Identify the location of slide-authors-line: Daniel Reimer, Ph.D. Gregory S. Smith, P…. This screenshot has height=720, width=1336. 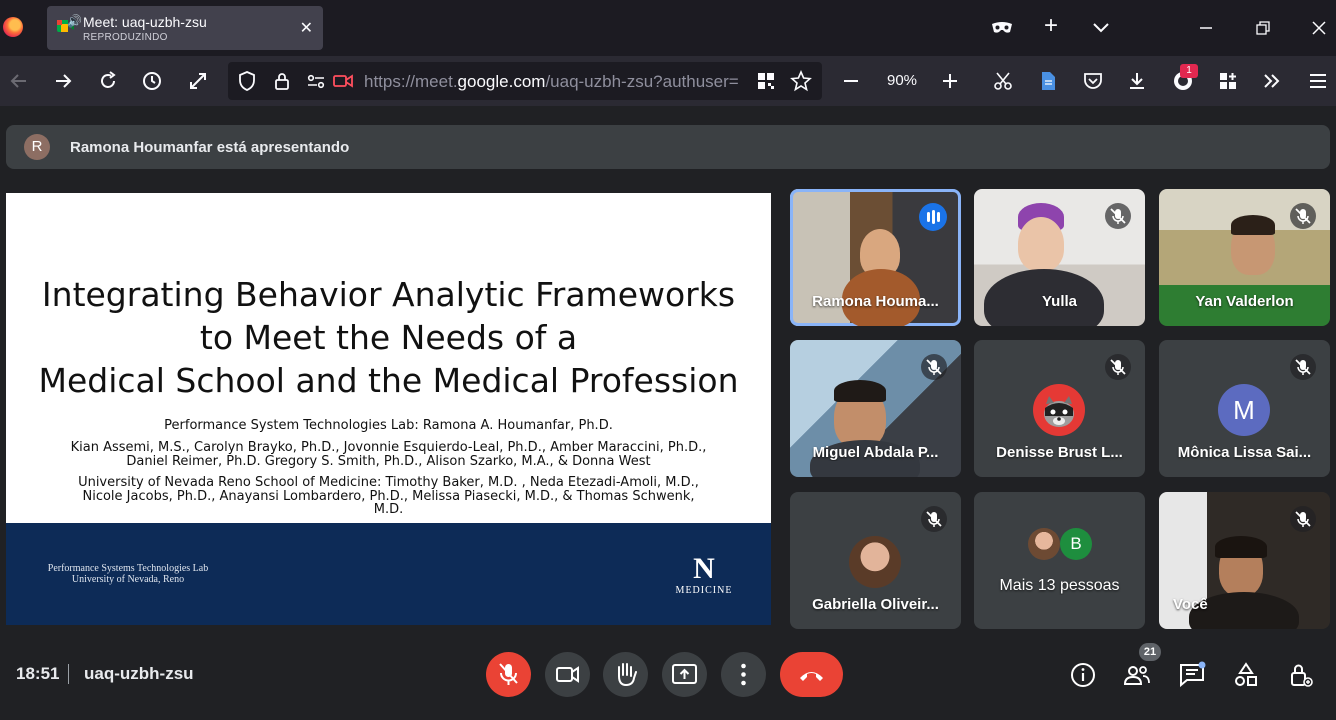
(388, 461).